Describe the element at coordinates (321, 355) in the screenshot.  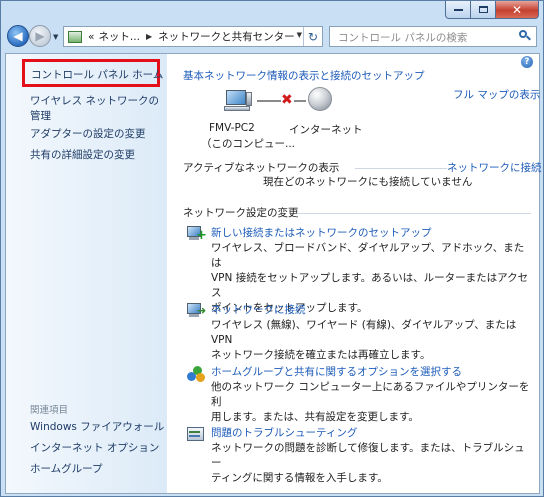
I see `desc-line: ネットワーク接続を確立または再確立します。` at that location.